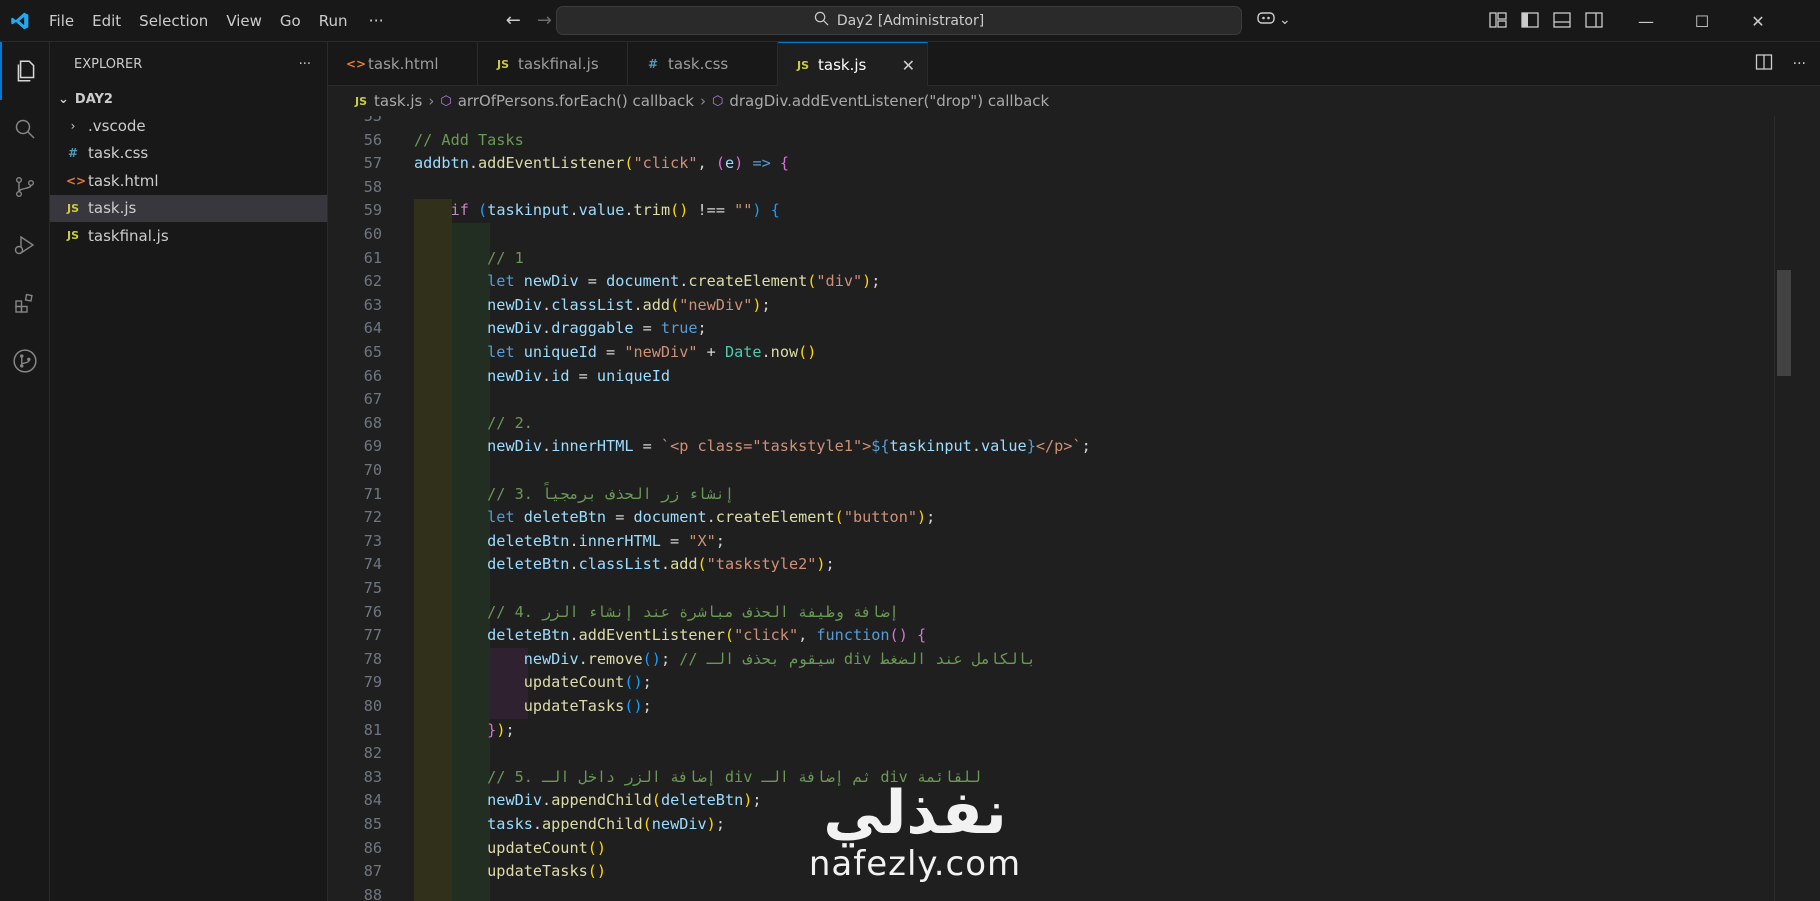 The image size is (1820, 901). What do you see at coordinates (1028, 423) in the screenshot?
I see `code-line: 68 // 2.` at bounding box center [1028, 423].